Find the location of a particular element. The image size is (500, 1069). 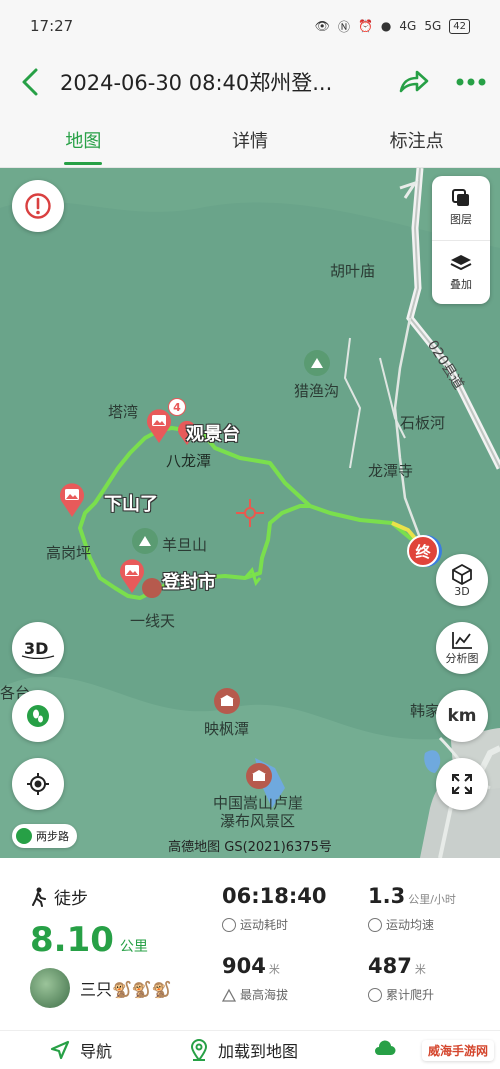

load-to-map-button: 加载到地图 is located at coordinates (244, 1050).